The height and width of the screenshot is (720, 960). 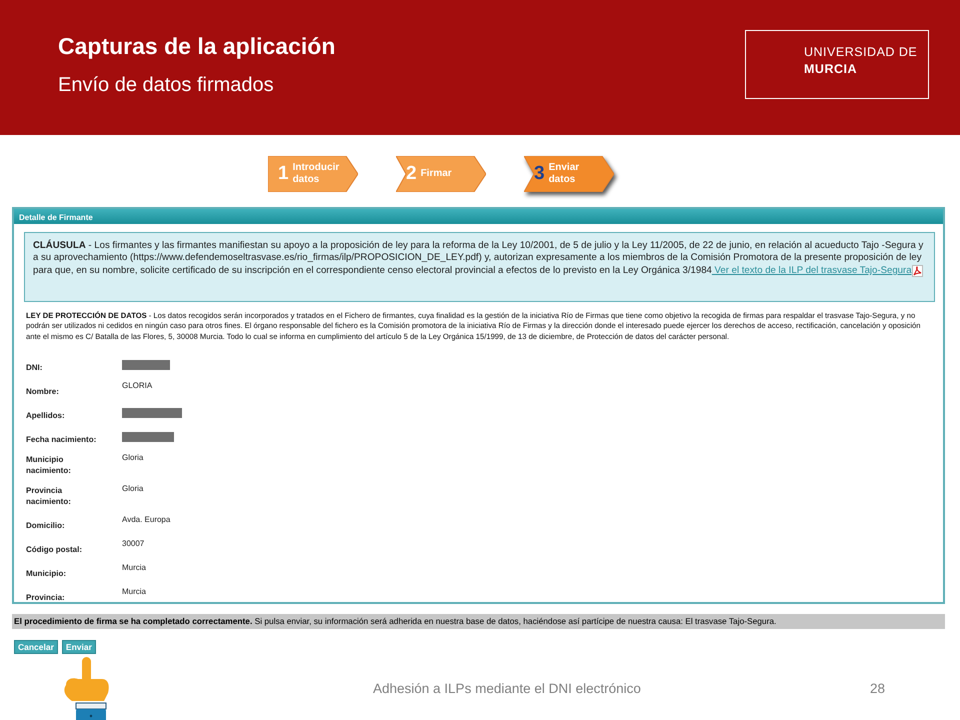 What do you see at coordinates (441, 174) in the screenshot?
I see `wizard-step: 2 Firmar` at bounding box center [441, 174].